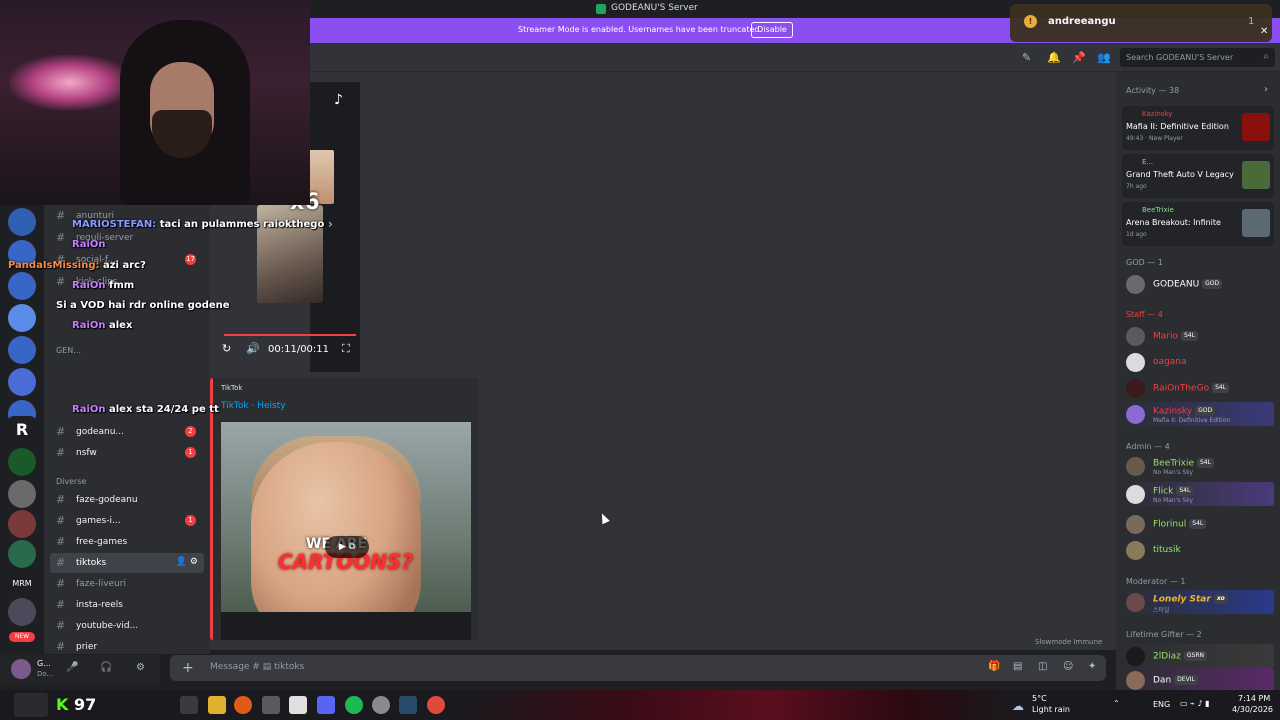  Describe the element at coordinates (1148, 446) in the screenshot. I see `role-header-admin: Admin — 4` at that location.